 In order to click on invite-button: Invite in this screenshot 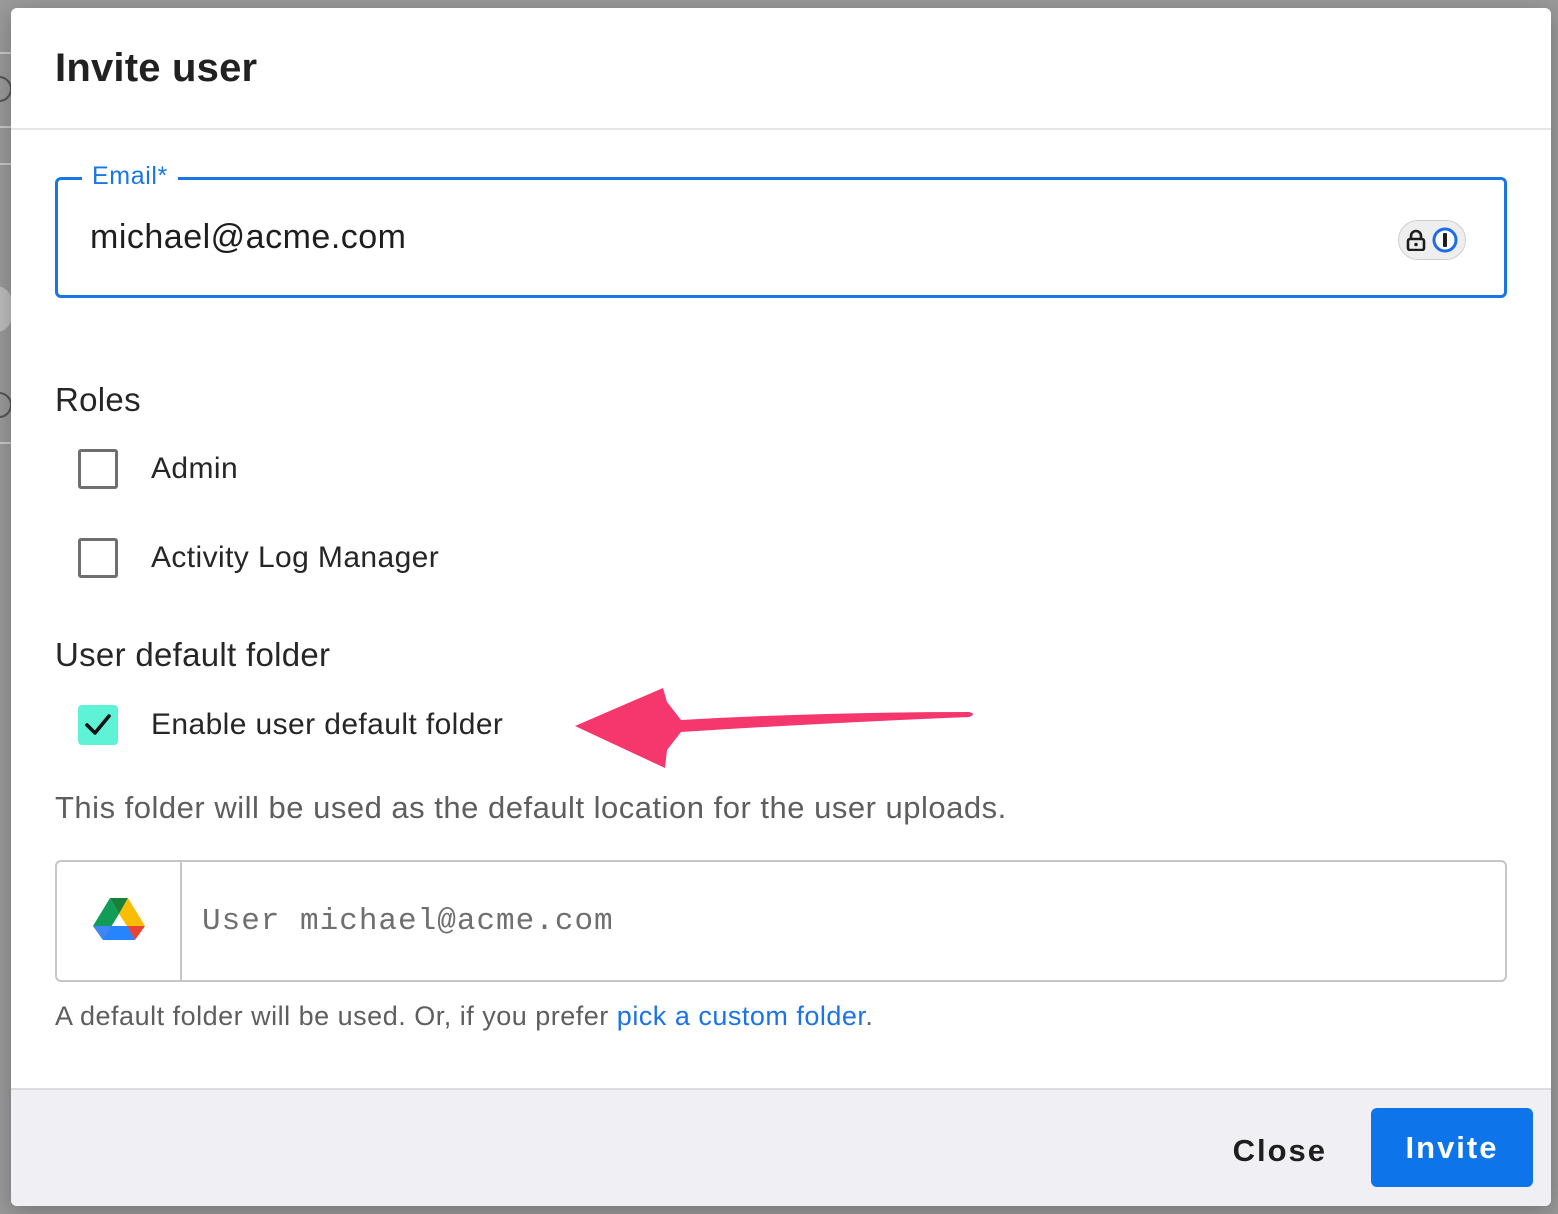, I will do `click(1452, 1147)`.